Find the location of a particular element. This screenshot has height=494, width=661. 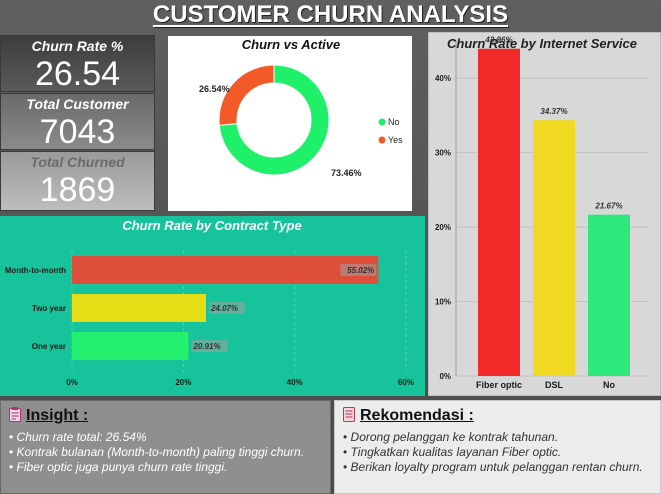

dashboard-title: CUSTOMER CHURN ANALYSIS is located at coordinates (330, 14).